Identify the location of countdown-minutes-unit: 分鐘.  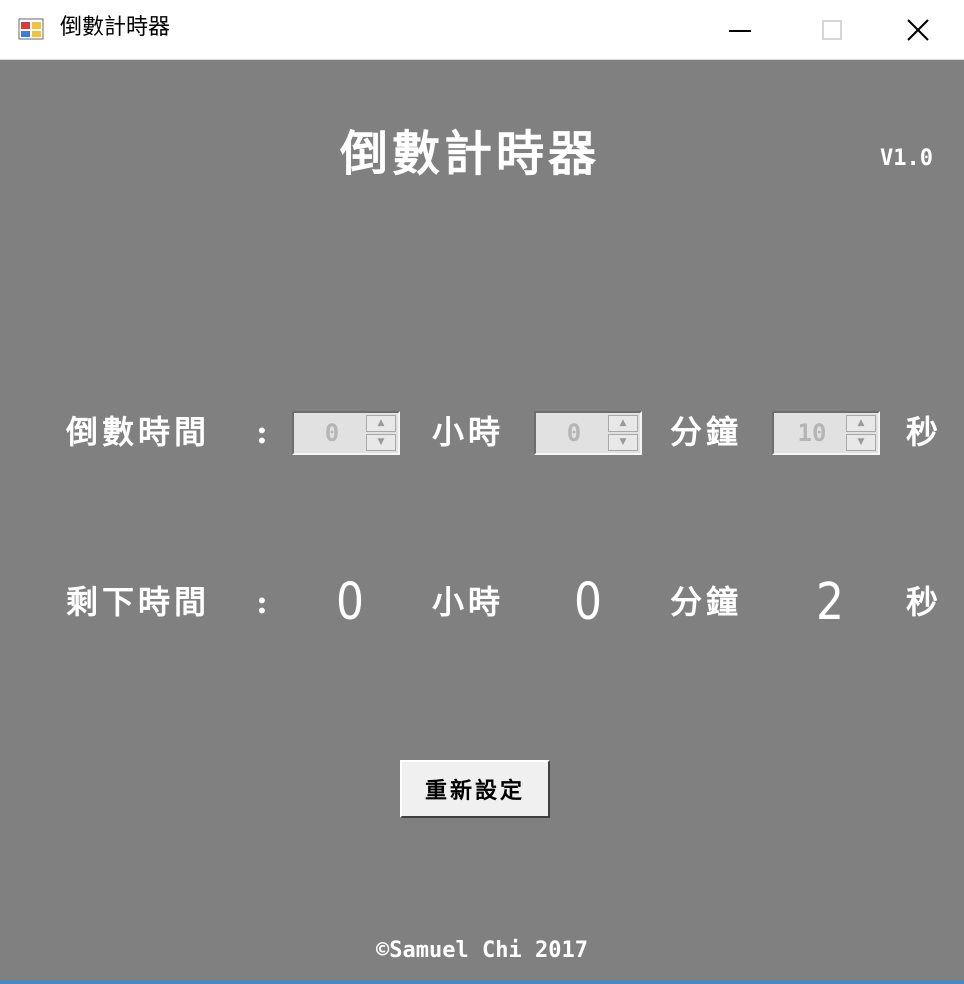
(706, 432).